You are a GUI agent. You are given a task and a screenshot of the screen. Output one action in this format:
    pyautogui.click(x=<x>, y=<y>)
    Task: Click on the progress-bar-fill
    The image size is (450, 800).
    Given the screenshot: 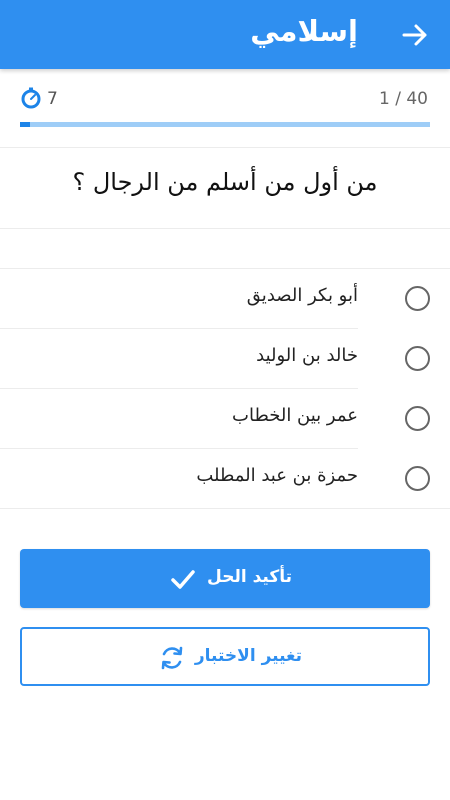 What is the action you would take?
    pyautogui.click(x=25, y=124)
    